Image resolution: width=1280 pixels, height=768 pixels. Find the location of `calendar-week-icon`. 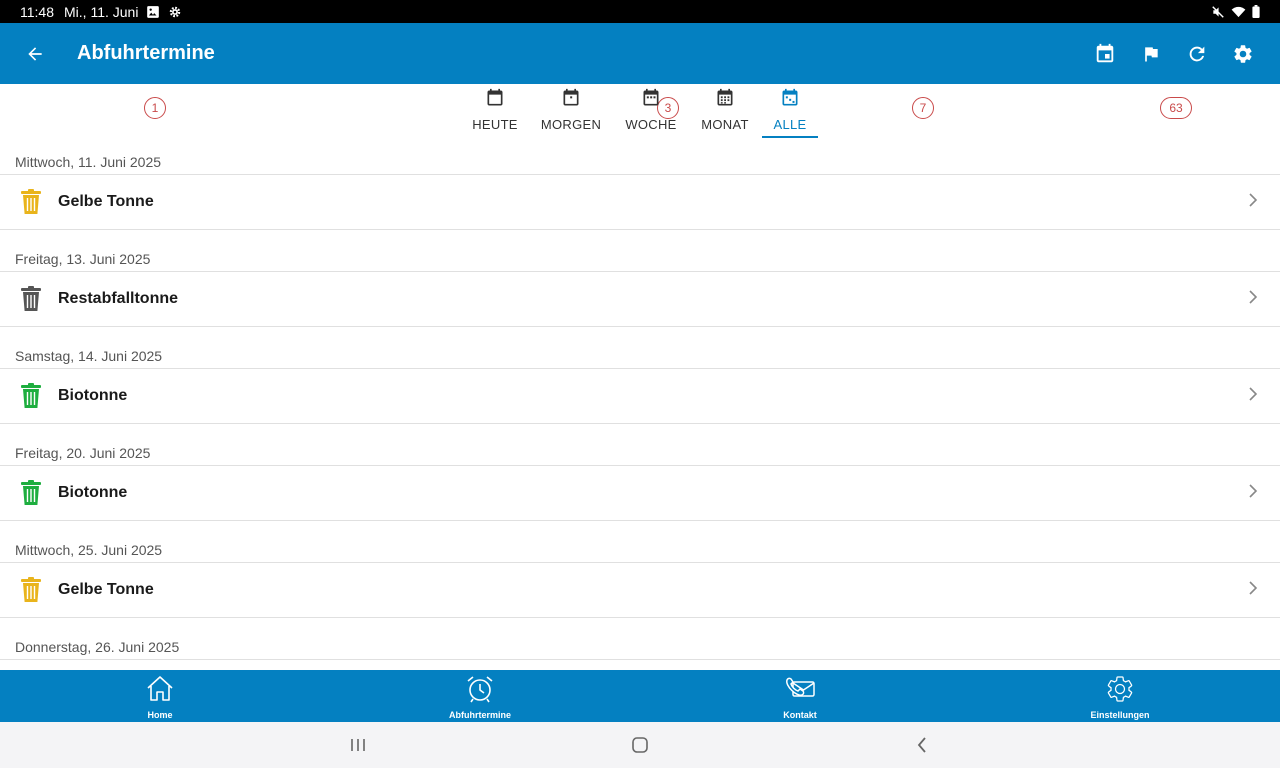

calendar-week-icon is located at coordinates (651, 97).